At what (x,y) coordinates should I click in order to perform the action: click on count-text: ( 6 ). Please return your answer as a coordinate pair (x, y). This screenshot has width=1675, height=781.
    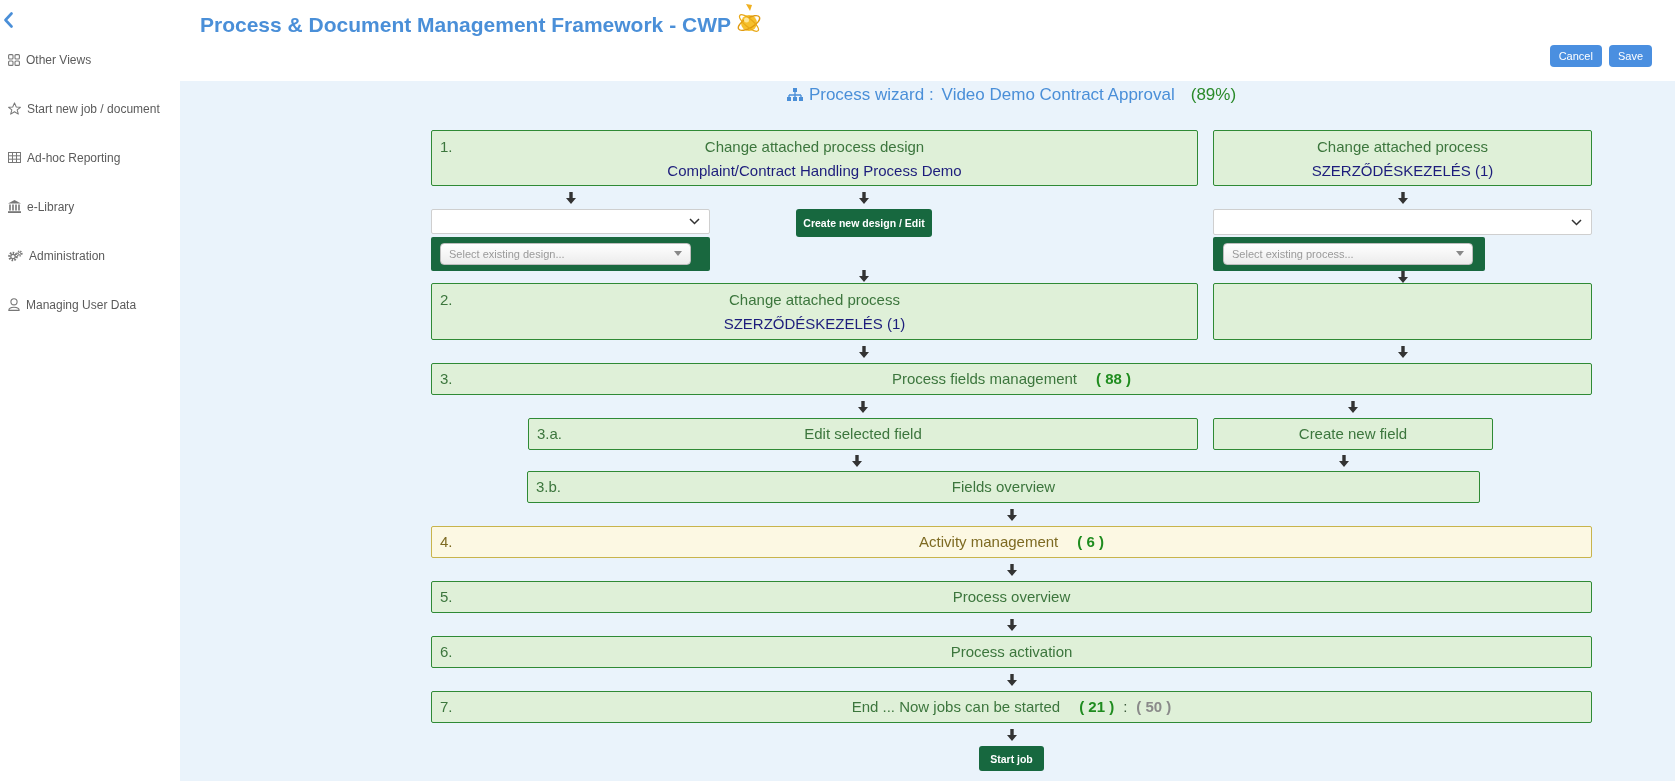
    Looking at the image, I should click on (1090, 542).